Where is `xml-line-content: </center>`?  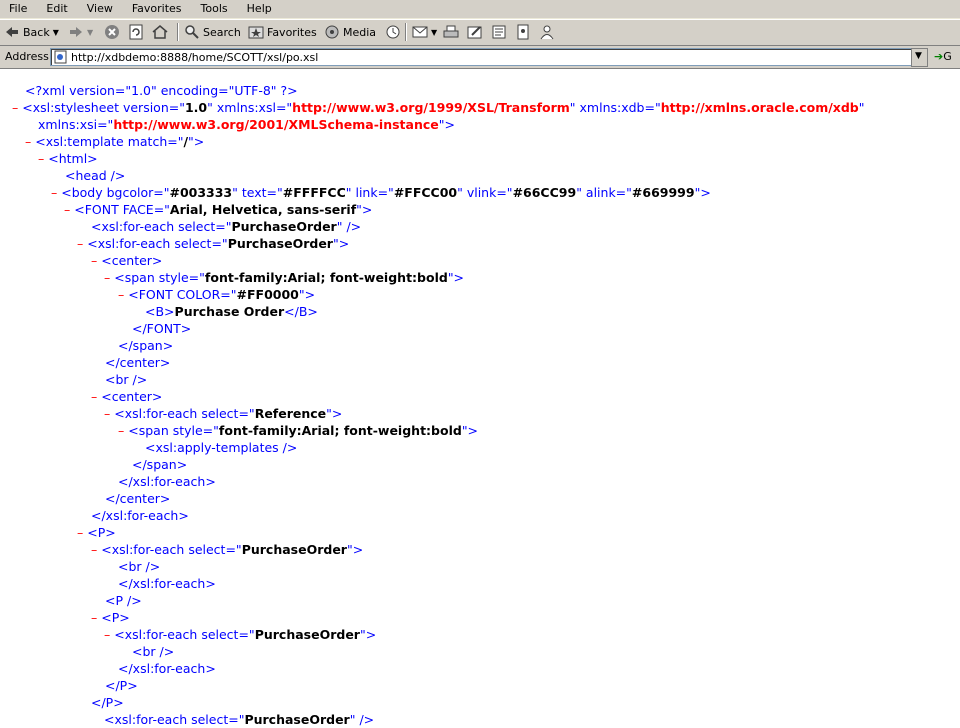
xml-line-content: </center> is located at coordinates (137, 362).